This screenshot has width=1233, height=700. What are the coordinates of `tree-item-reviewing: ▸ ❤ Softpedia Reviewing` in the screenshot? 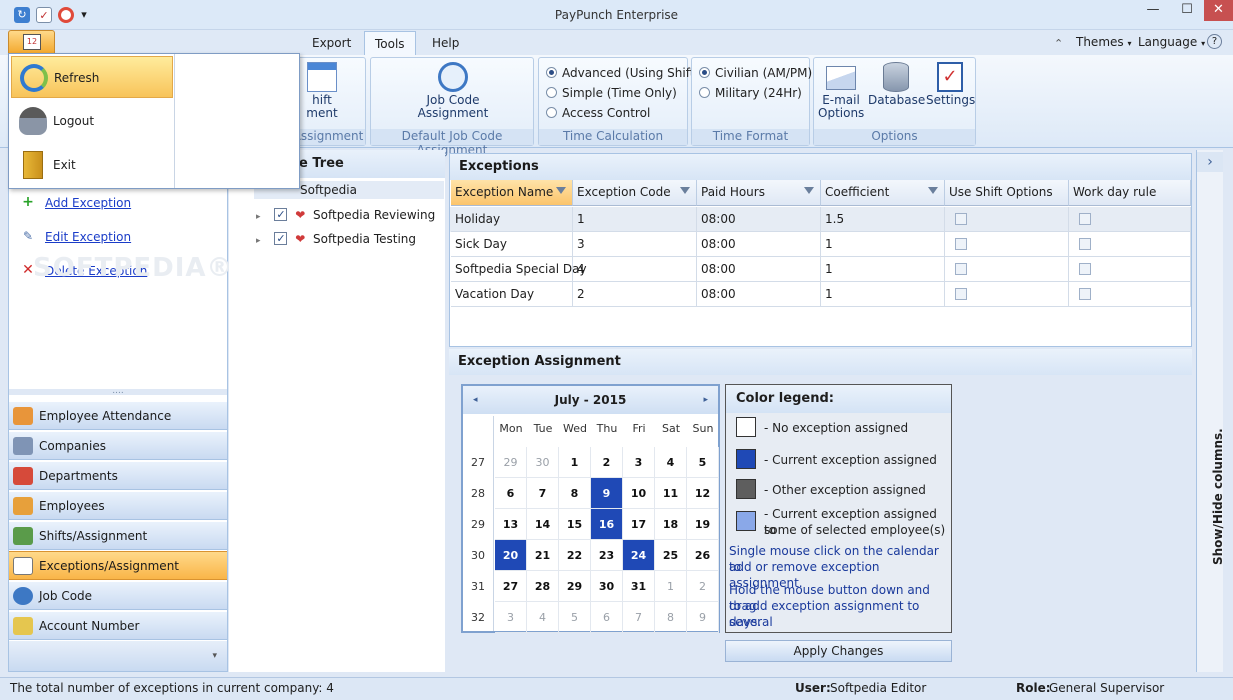 It's located at (345, 216).